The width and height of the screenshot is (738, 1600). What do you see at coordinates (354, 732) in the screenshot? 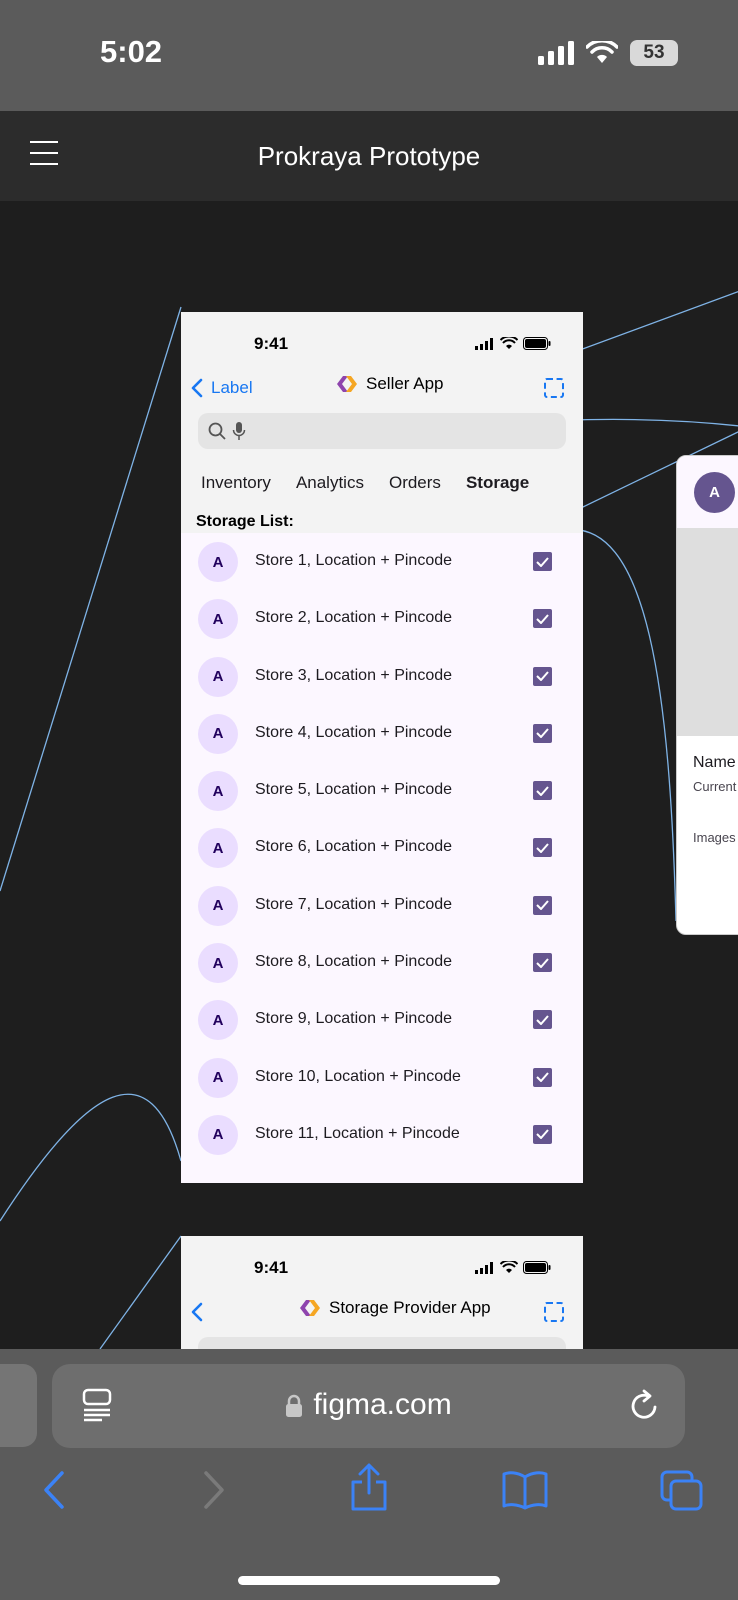
I see `store-name: Store 4, Location + Pincode` at bounding box center [354, 732].